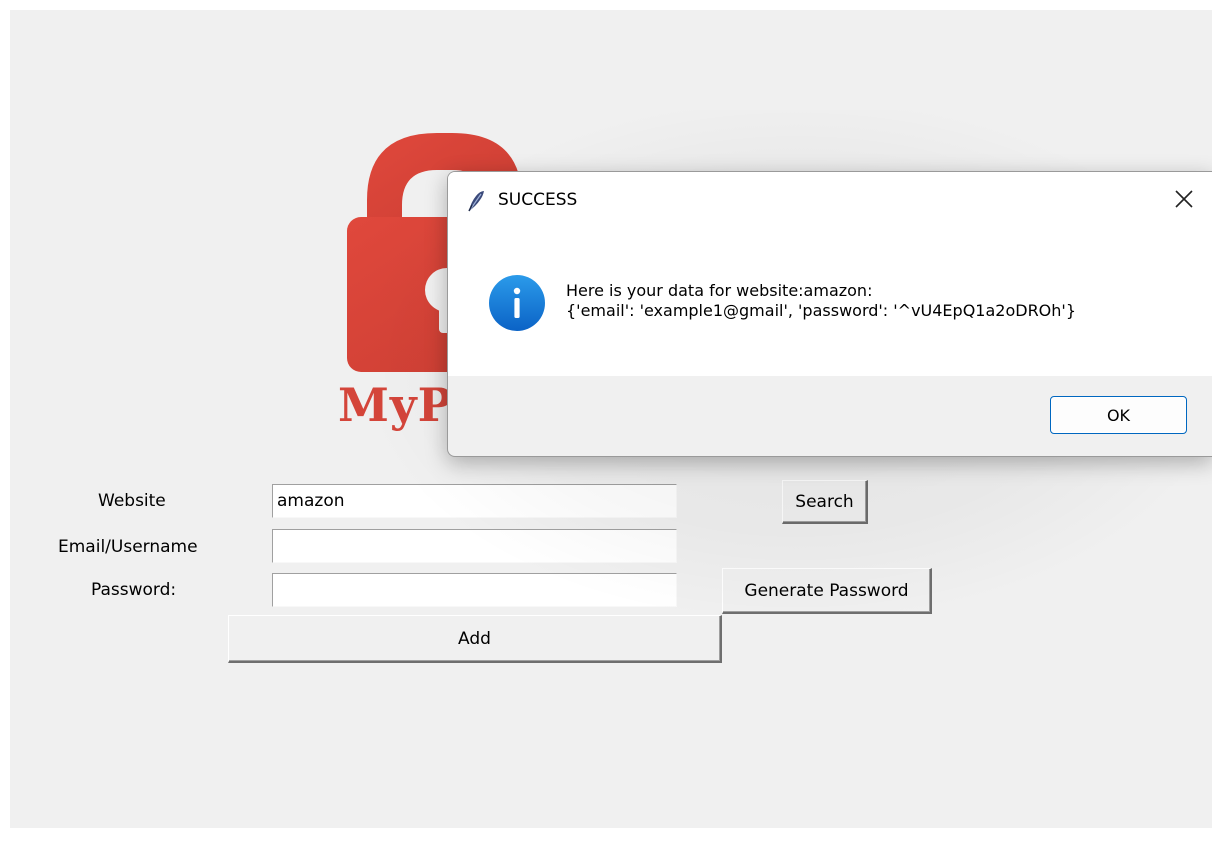  I want to click on logo-text: MyP, so click(396, 405).